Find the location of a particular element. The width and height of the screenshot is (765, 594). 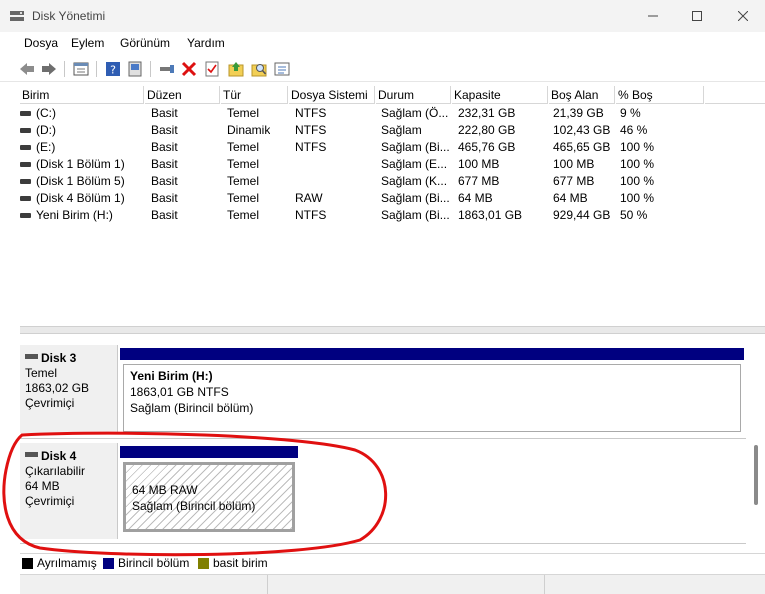

disk-4-partition: 64 MB RAW Sağlam (Birincil bölüm) is located at coordinates (209, 490).